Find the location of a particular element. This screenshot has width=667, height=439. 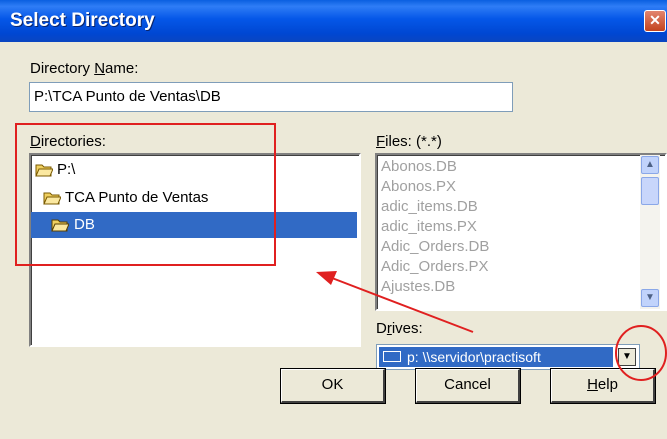

file-item: Abonos.DB is located at coordinates (419, 167).